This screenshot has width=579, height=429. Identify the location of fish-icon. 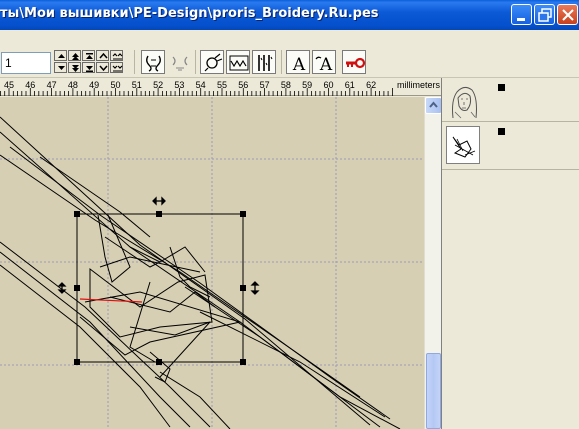
(464, 147).